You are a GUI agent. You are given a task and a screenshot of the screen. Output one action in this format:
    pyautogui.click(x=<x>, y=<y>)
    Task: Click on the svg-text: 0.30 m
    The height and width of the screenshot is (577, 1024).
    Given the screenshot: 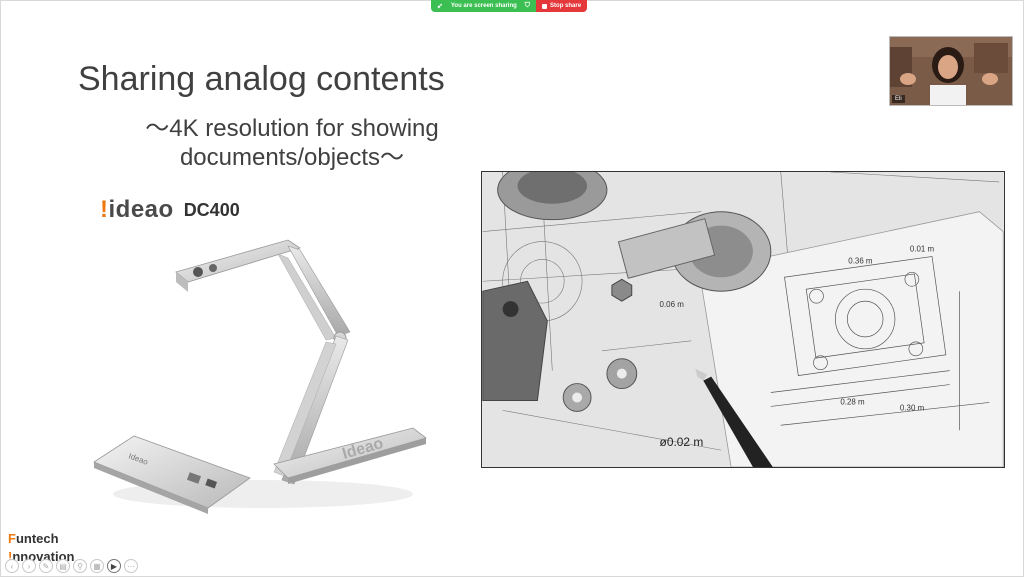 What is the action you would take?
    pyautogui.click(x=912, y=407)
    